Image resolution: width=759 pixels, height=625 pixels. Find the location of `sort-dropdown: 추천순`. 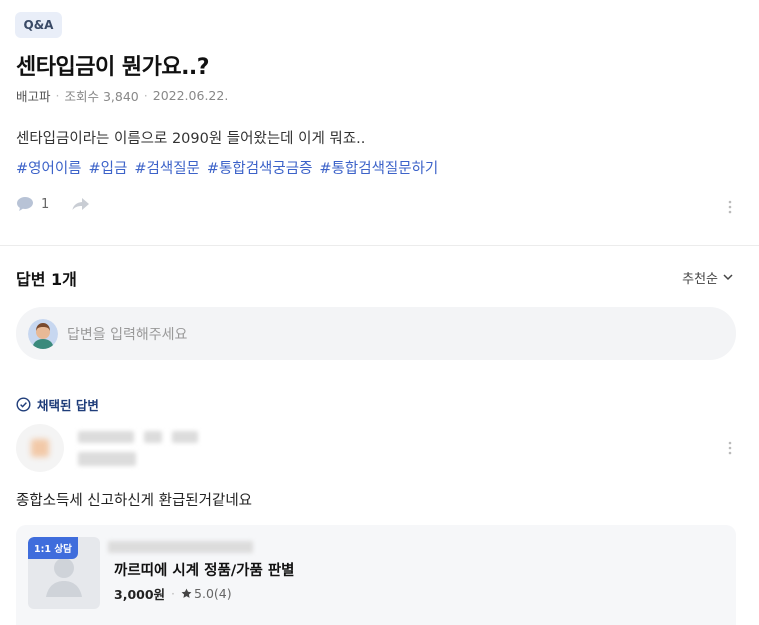

sort-dropdown: 추천순 is located at coordinates (707, 277).